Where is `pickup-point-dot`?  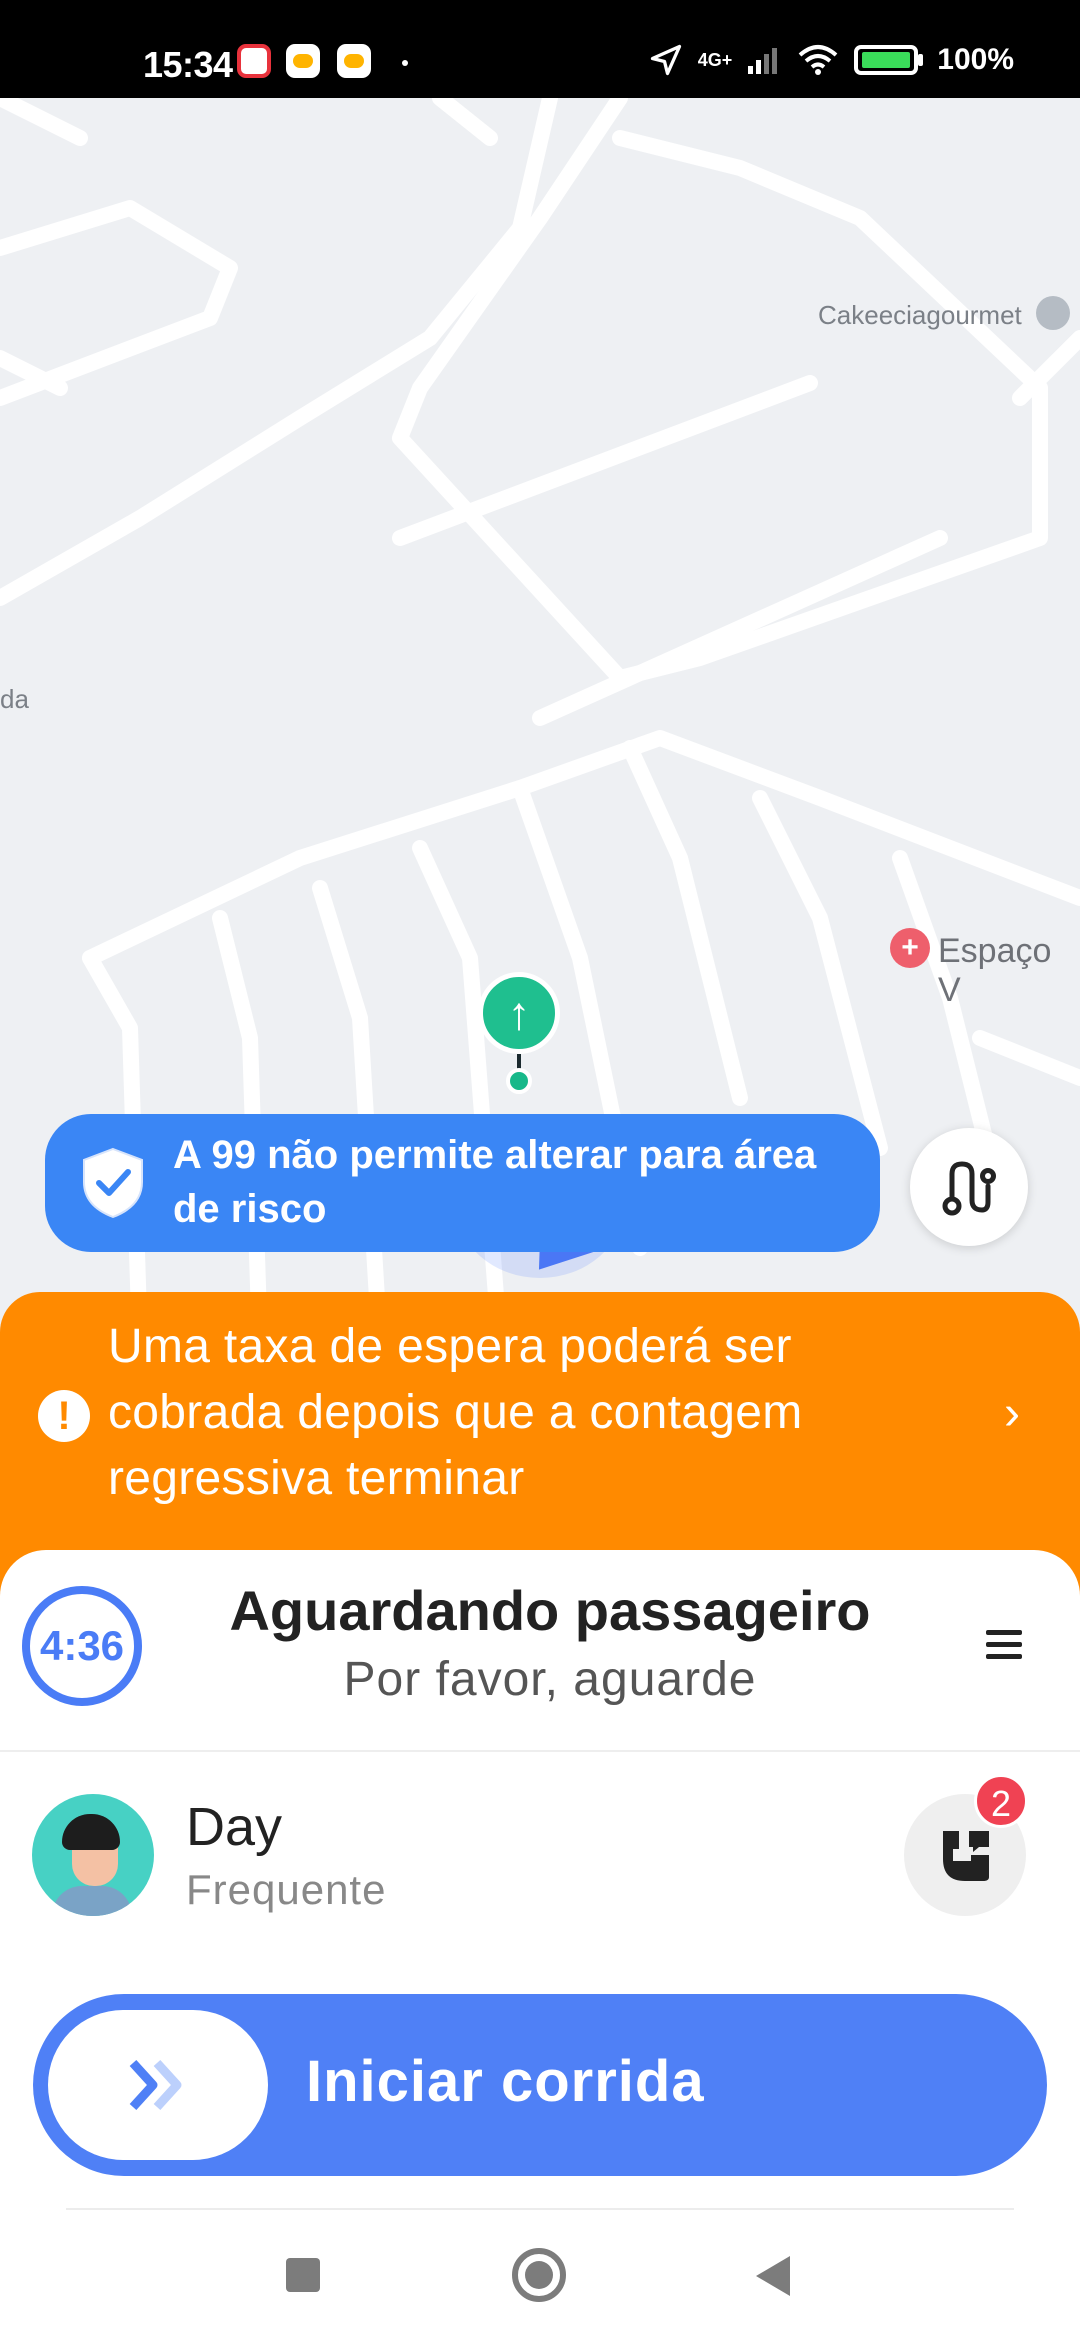 pickup-point-dot is located at coordinates (519, 1081).